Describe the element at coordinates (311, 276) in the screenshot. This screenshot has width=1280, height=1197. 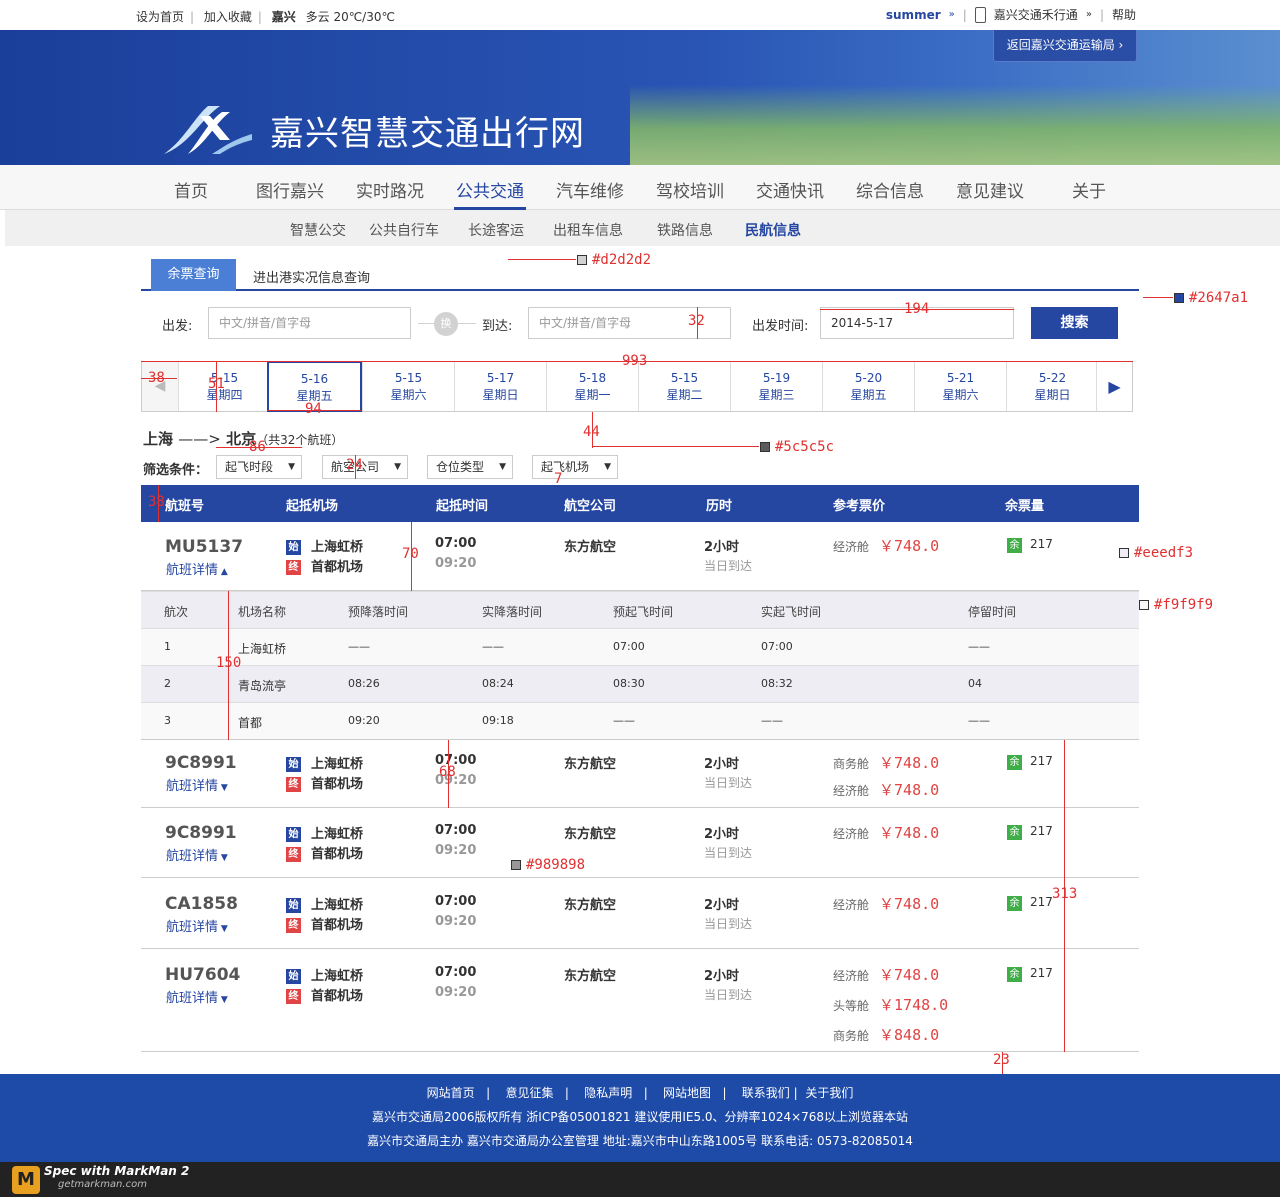
I see `tab-airport-status: 进出港实况信息查询` at that location.